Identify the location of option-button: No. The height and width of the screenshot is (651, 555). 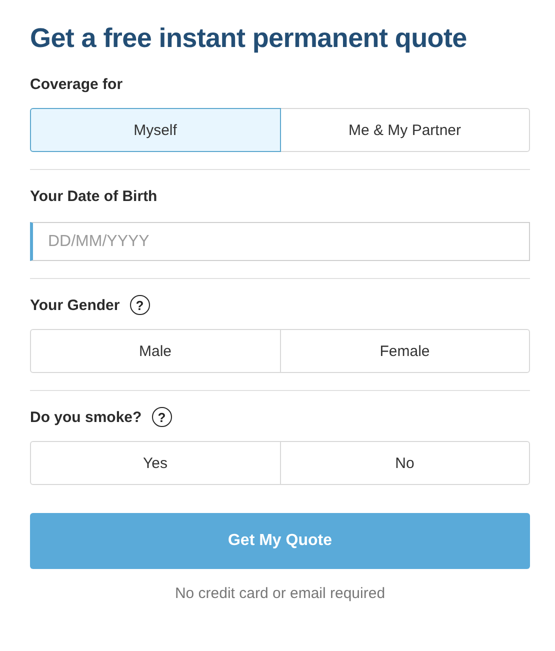
(405, 463).